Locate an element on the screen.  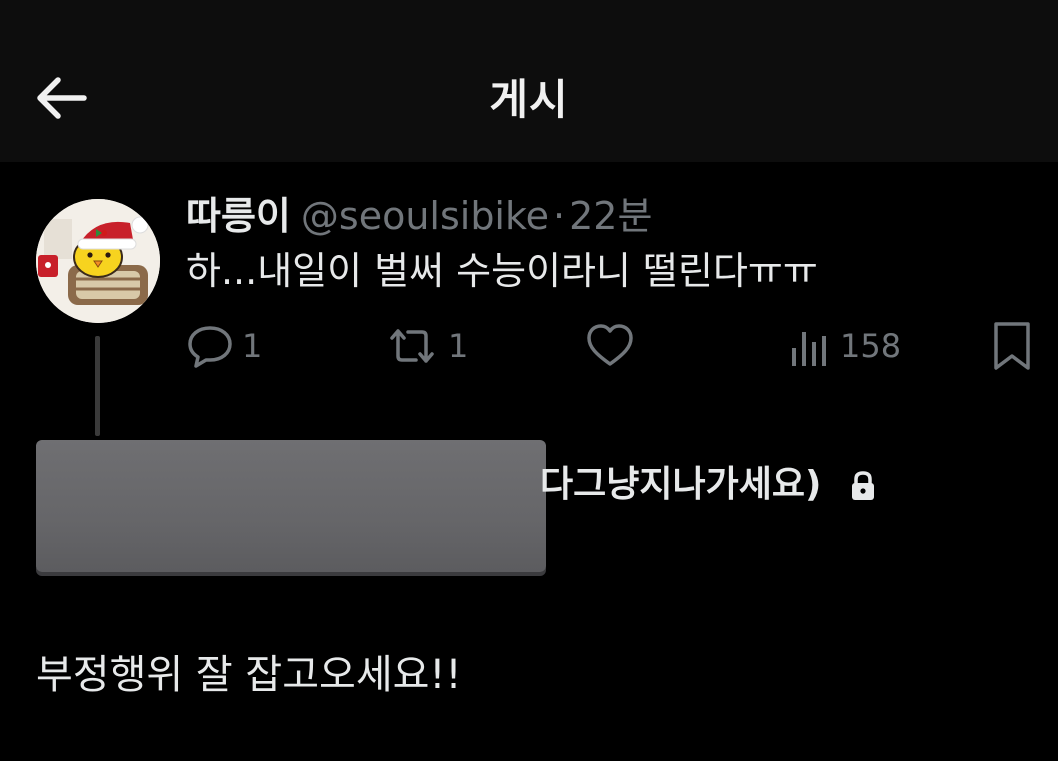
tweet-header: 따릉이 @seoulsibike · 22분 is located at coordinates (419, 216).